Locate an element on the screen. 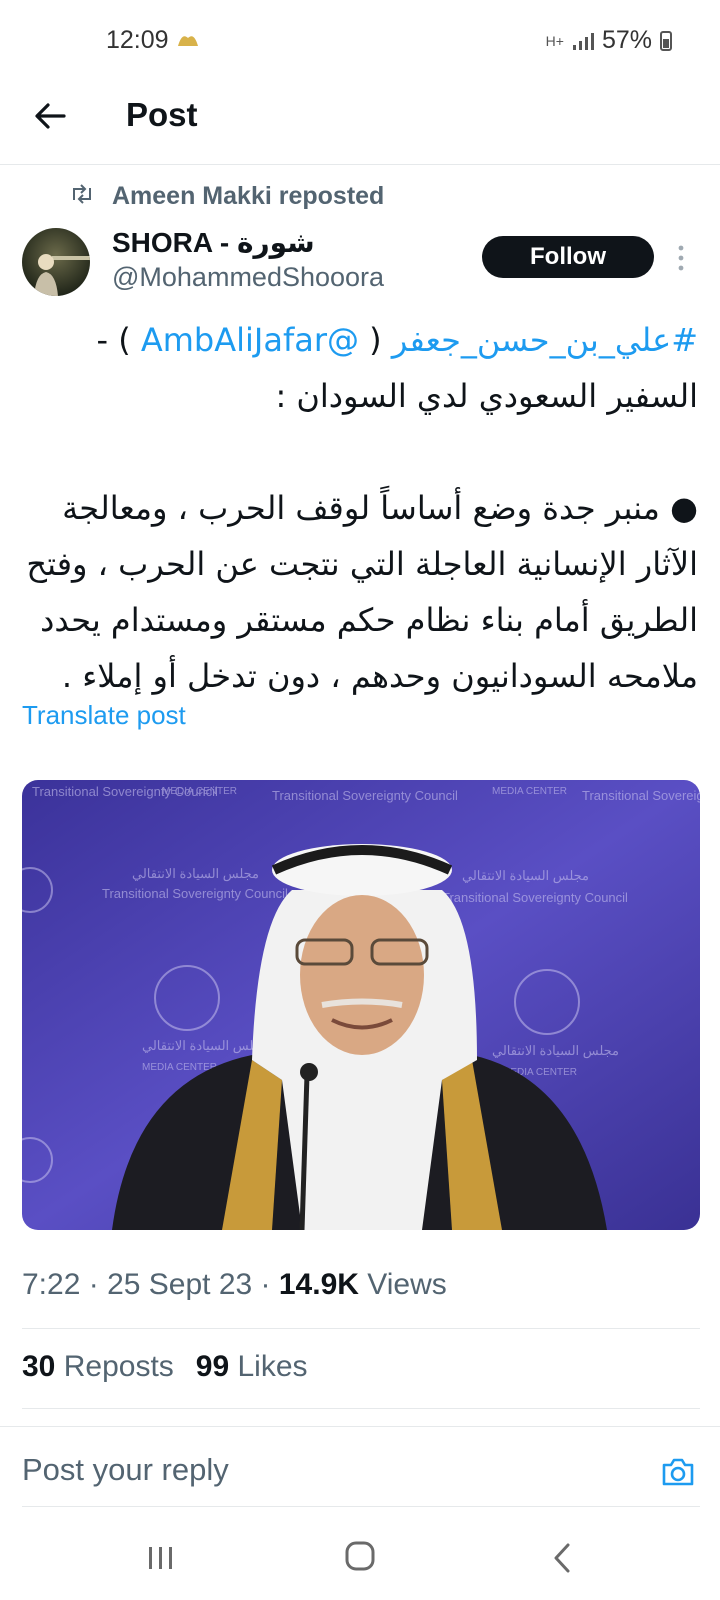 This screenshot has width=720, height=1600. battery-percent: 57% is located at coordinates (626, 40).